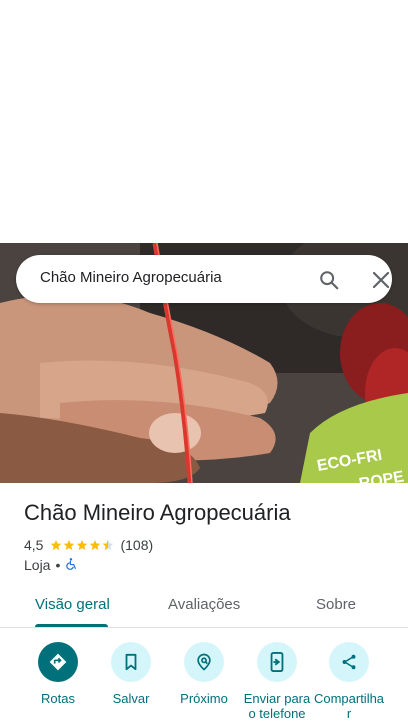 The width and height of the screenshot is (408, 726). I want to click on share-label: Compartilhar, so click(349, 706).